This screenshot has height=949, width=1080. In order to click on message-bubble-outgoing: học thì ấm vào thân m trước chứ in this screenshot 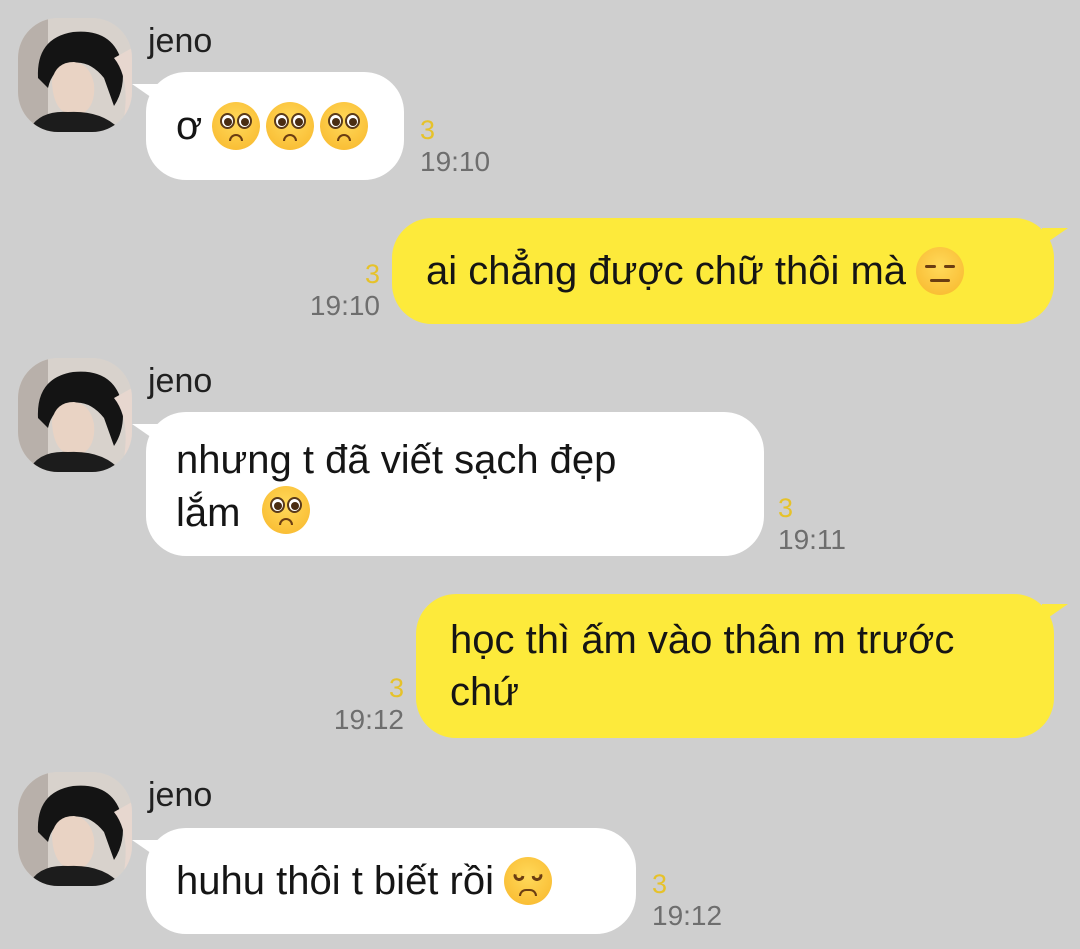, I will do `click(742, 666)`.